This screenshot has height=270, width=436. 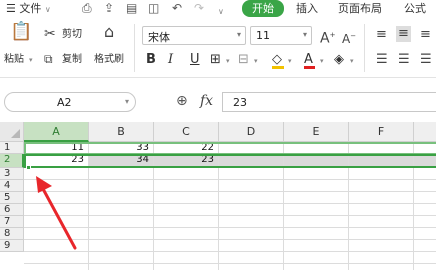 I want to click on align-middle-icon: ≡, so click(x=403, y=34).